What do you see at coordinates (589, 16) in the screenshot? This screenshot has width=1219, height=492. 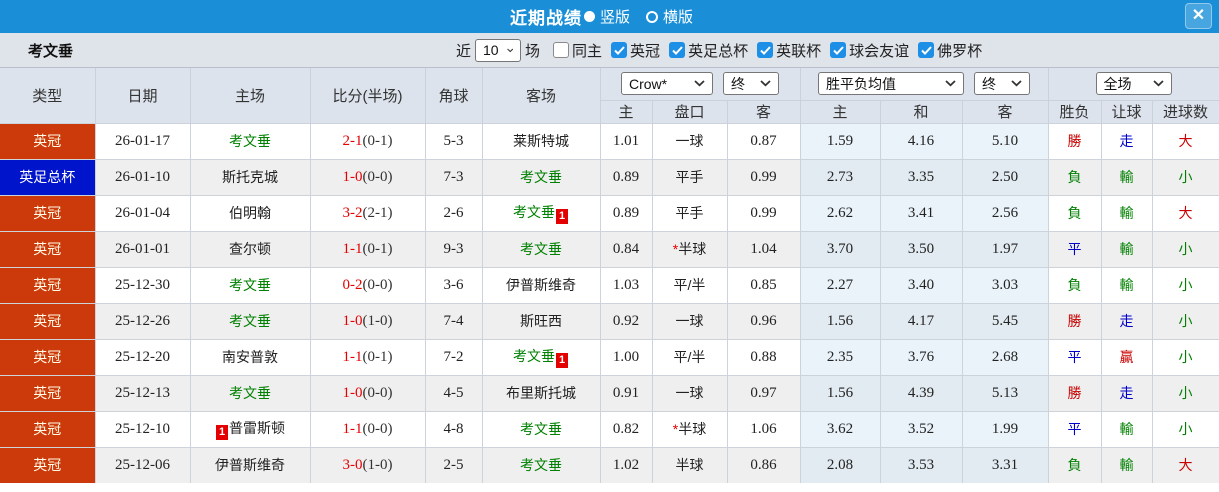 I see `radio-selected-icon` at bounding box center [589, 16].